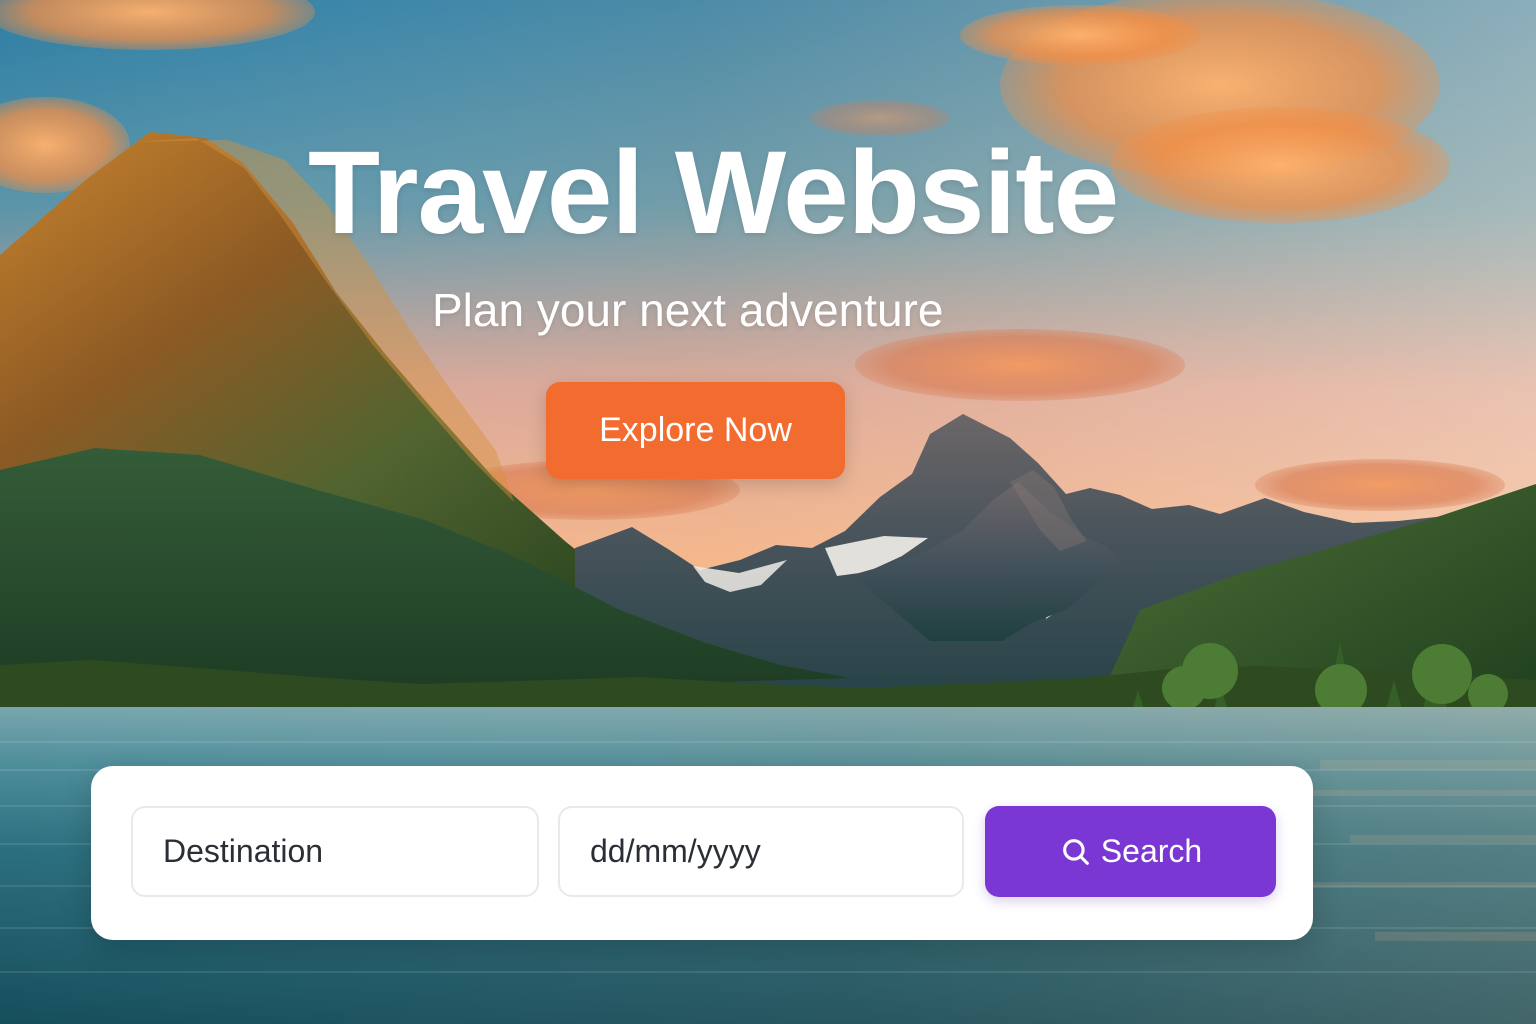 This screenshot has width=1536, height=1024. Describe the element at coordinates (688, 310) in the screenshot. I see `hero-subtitle: Plan your next adventure` at that location.